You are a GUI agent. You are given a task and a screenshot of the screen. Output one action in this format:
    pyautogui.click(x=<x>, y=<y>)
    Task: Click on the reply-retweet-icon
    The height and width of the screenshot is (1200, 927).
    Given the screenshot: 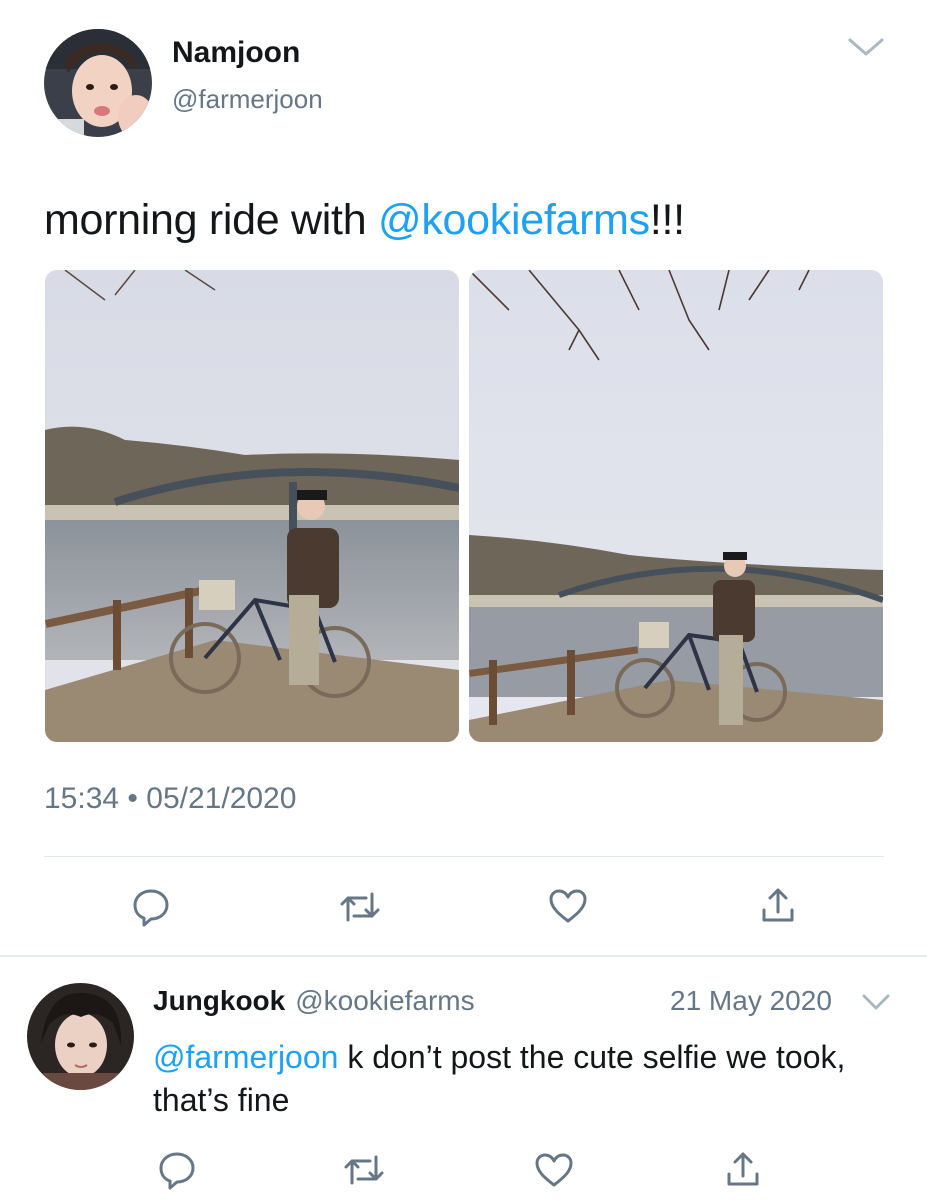 What is the action you would take?
    pyautogui.click(x=364, y=1170)
    